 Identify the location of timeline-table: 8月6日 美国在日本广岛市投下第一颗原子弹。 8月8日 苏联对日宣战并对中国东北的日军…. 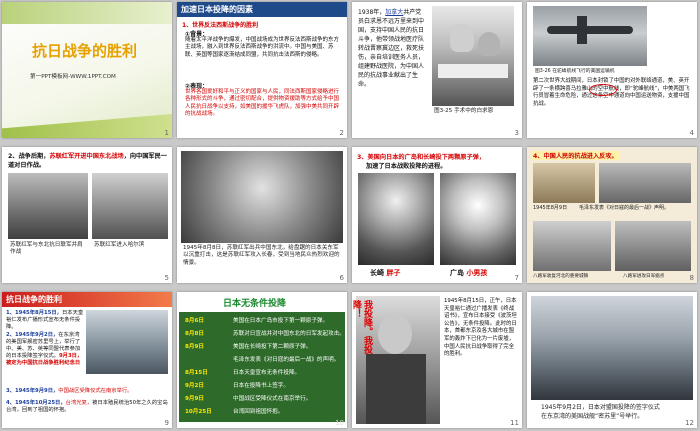
(262, 367).